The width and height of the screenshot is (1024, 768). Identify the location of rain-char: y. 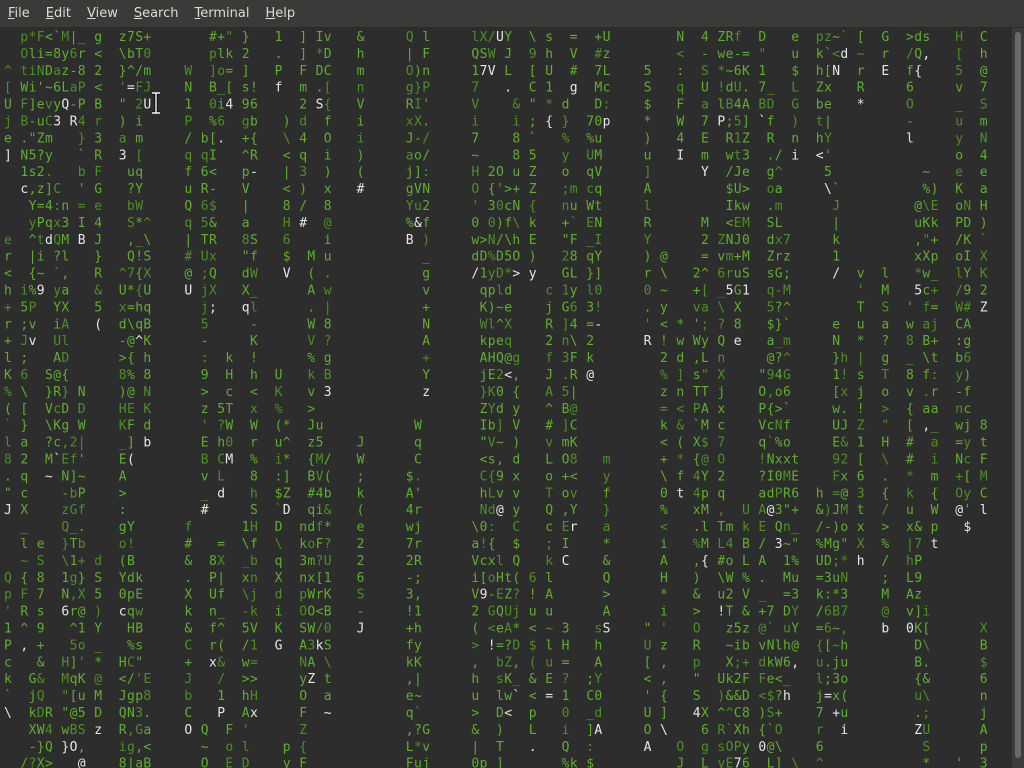
(516, 409).